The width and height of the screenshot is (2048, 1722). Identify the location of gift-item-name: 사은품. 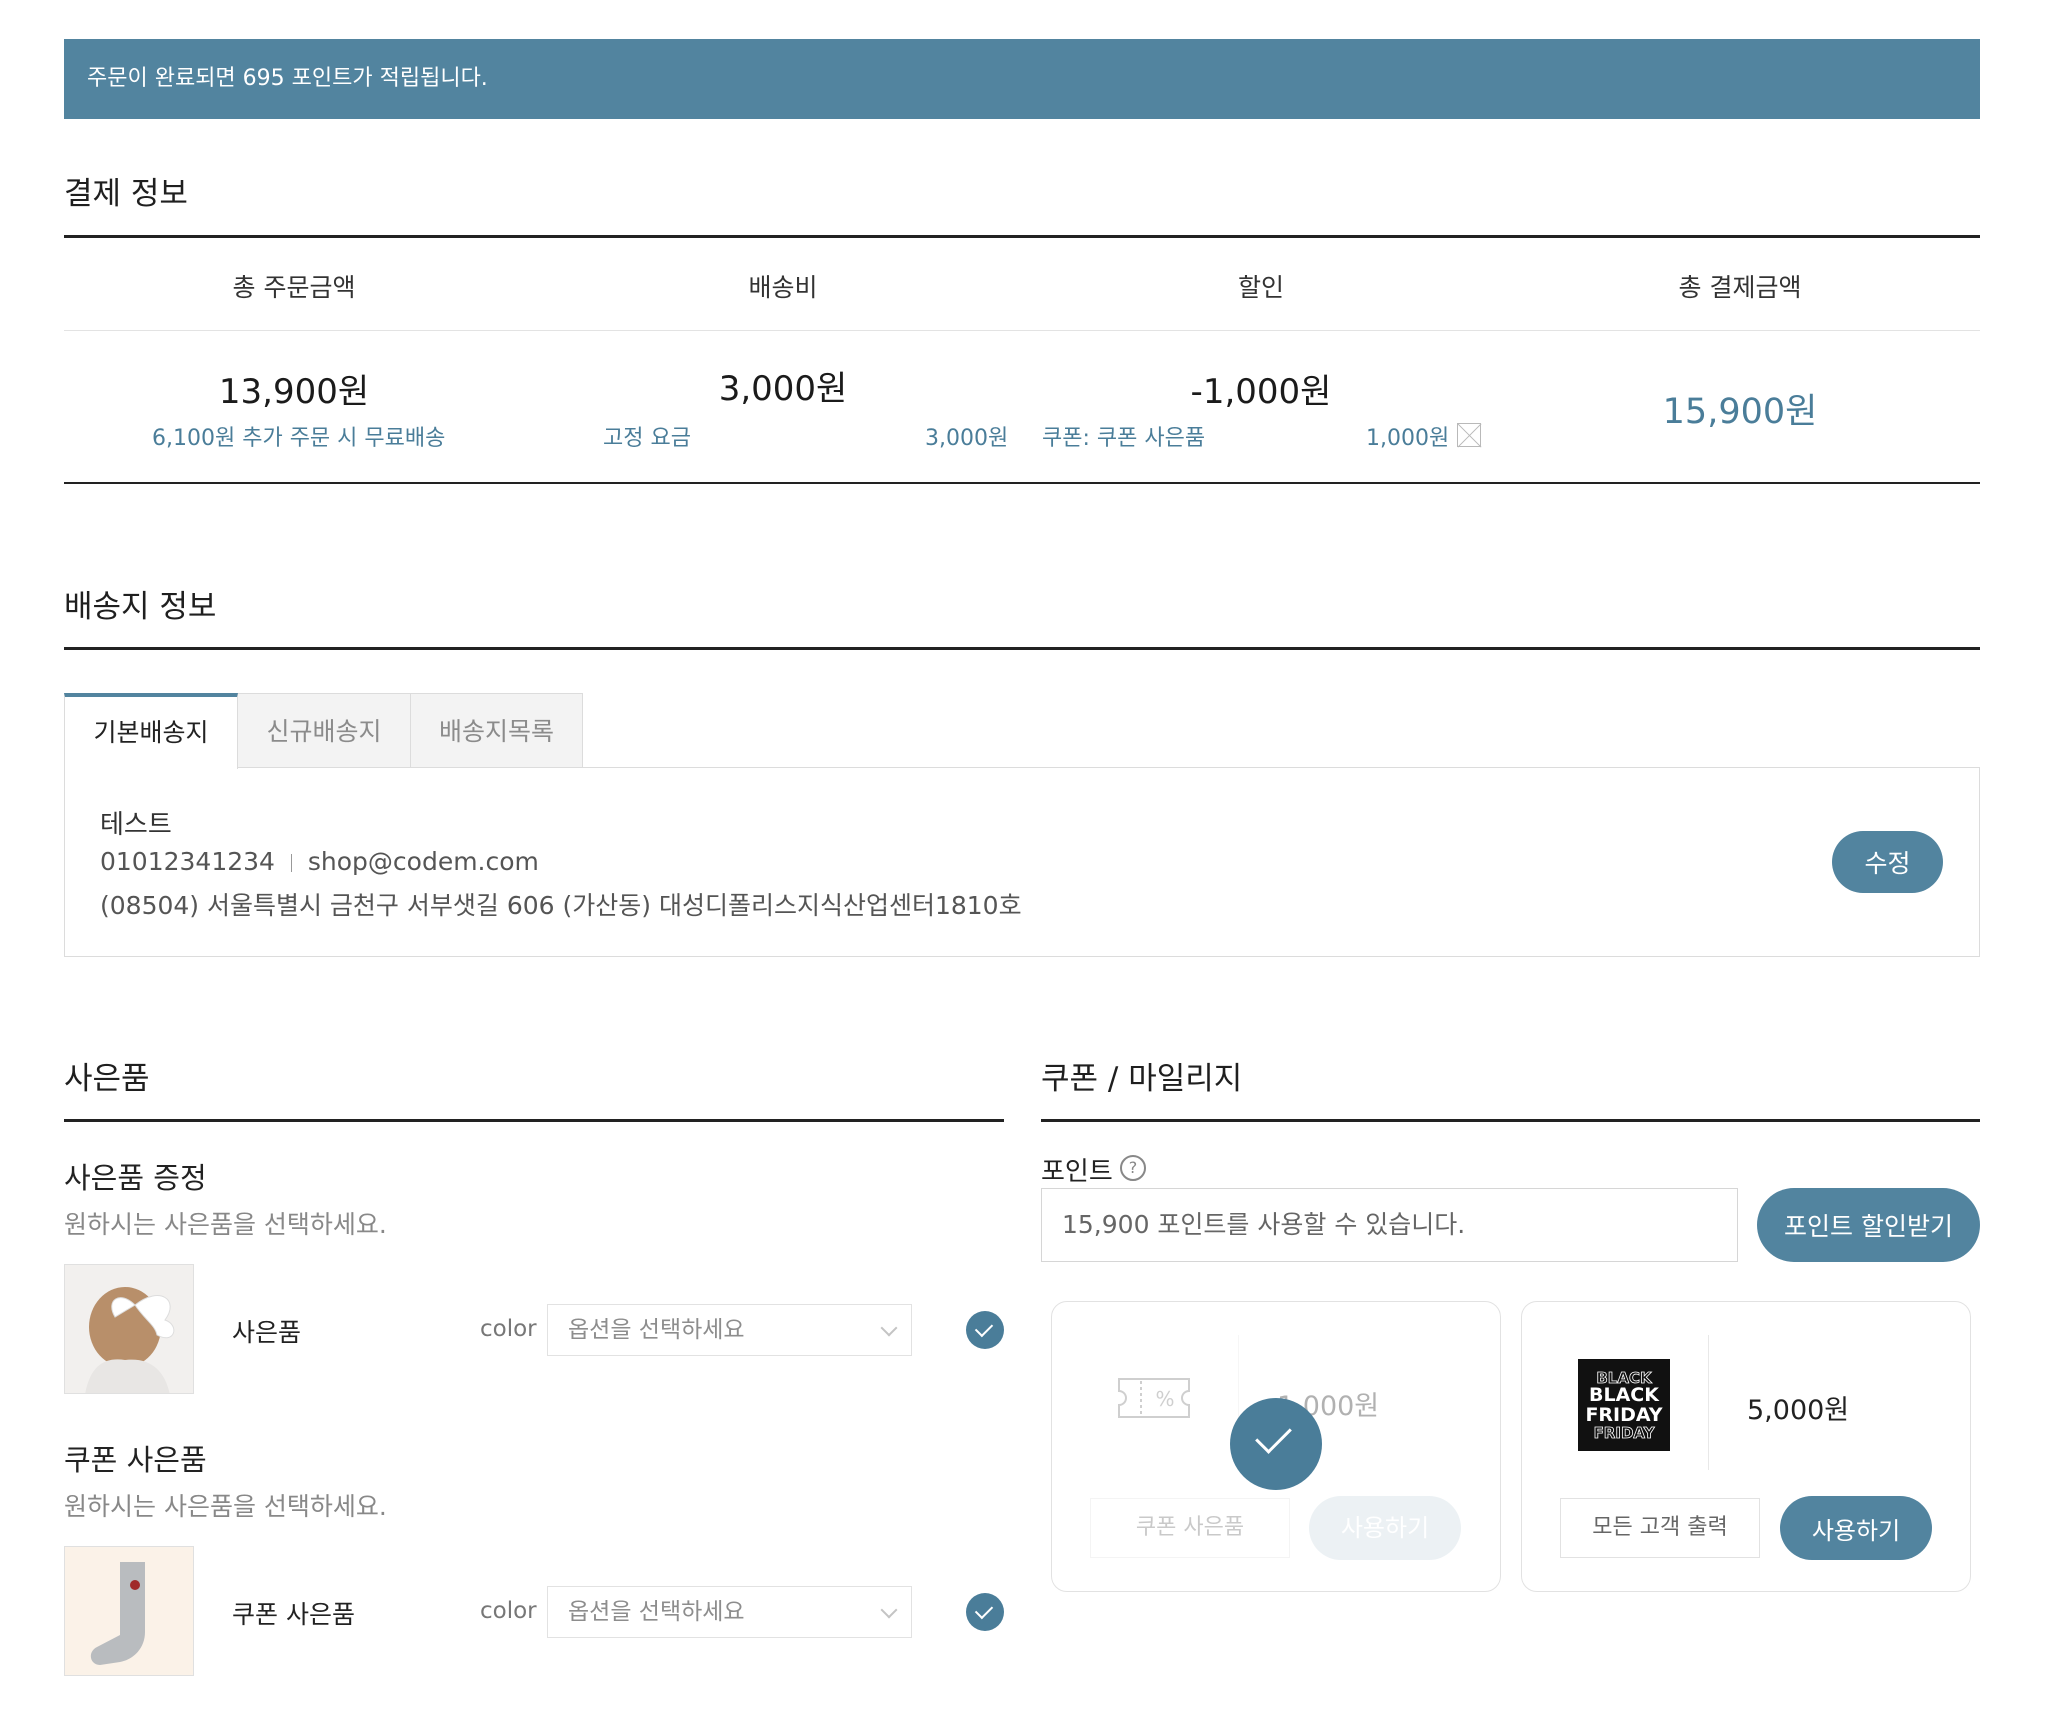
(267, 1332).